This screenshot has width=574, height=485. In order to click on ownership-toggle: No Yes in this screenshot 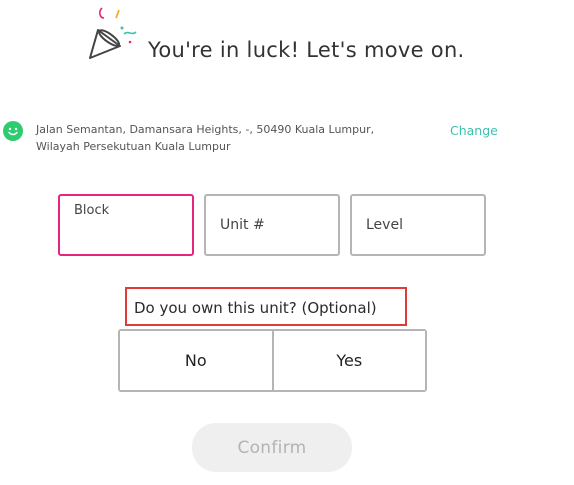, I will do `click(272, 360)`.